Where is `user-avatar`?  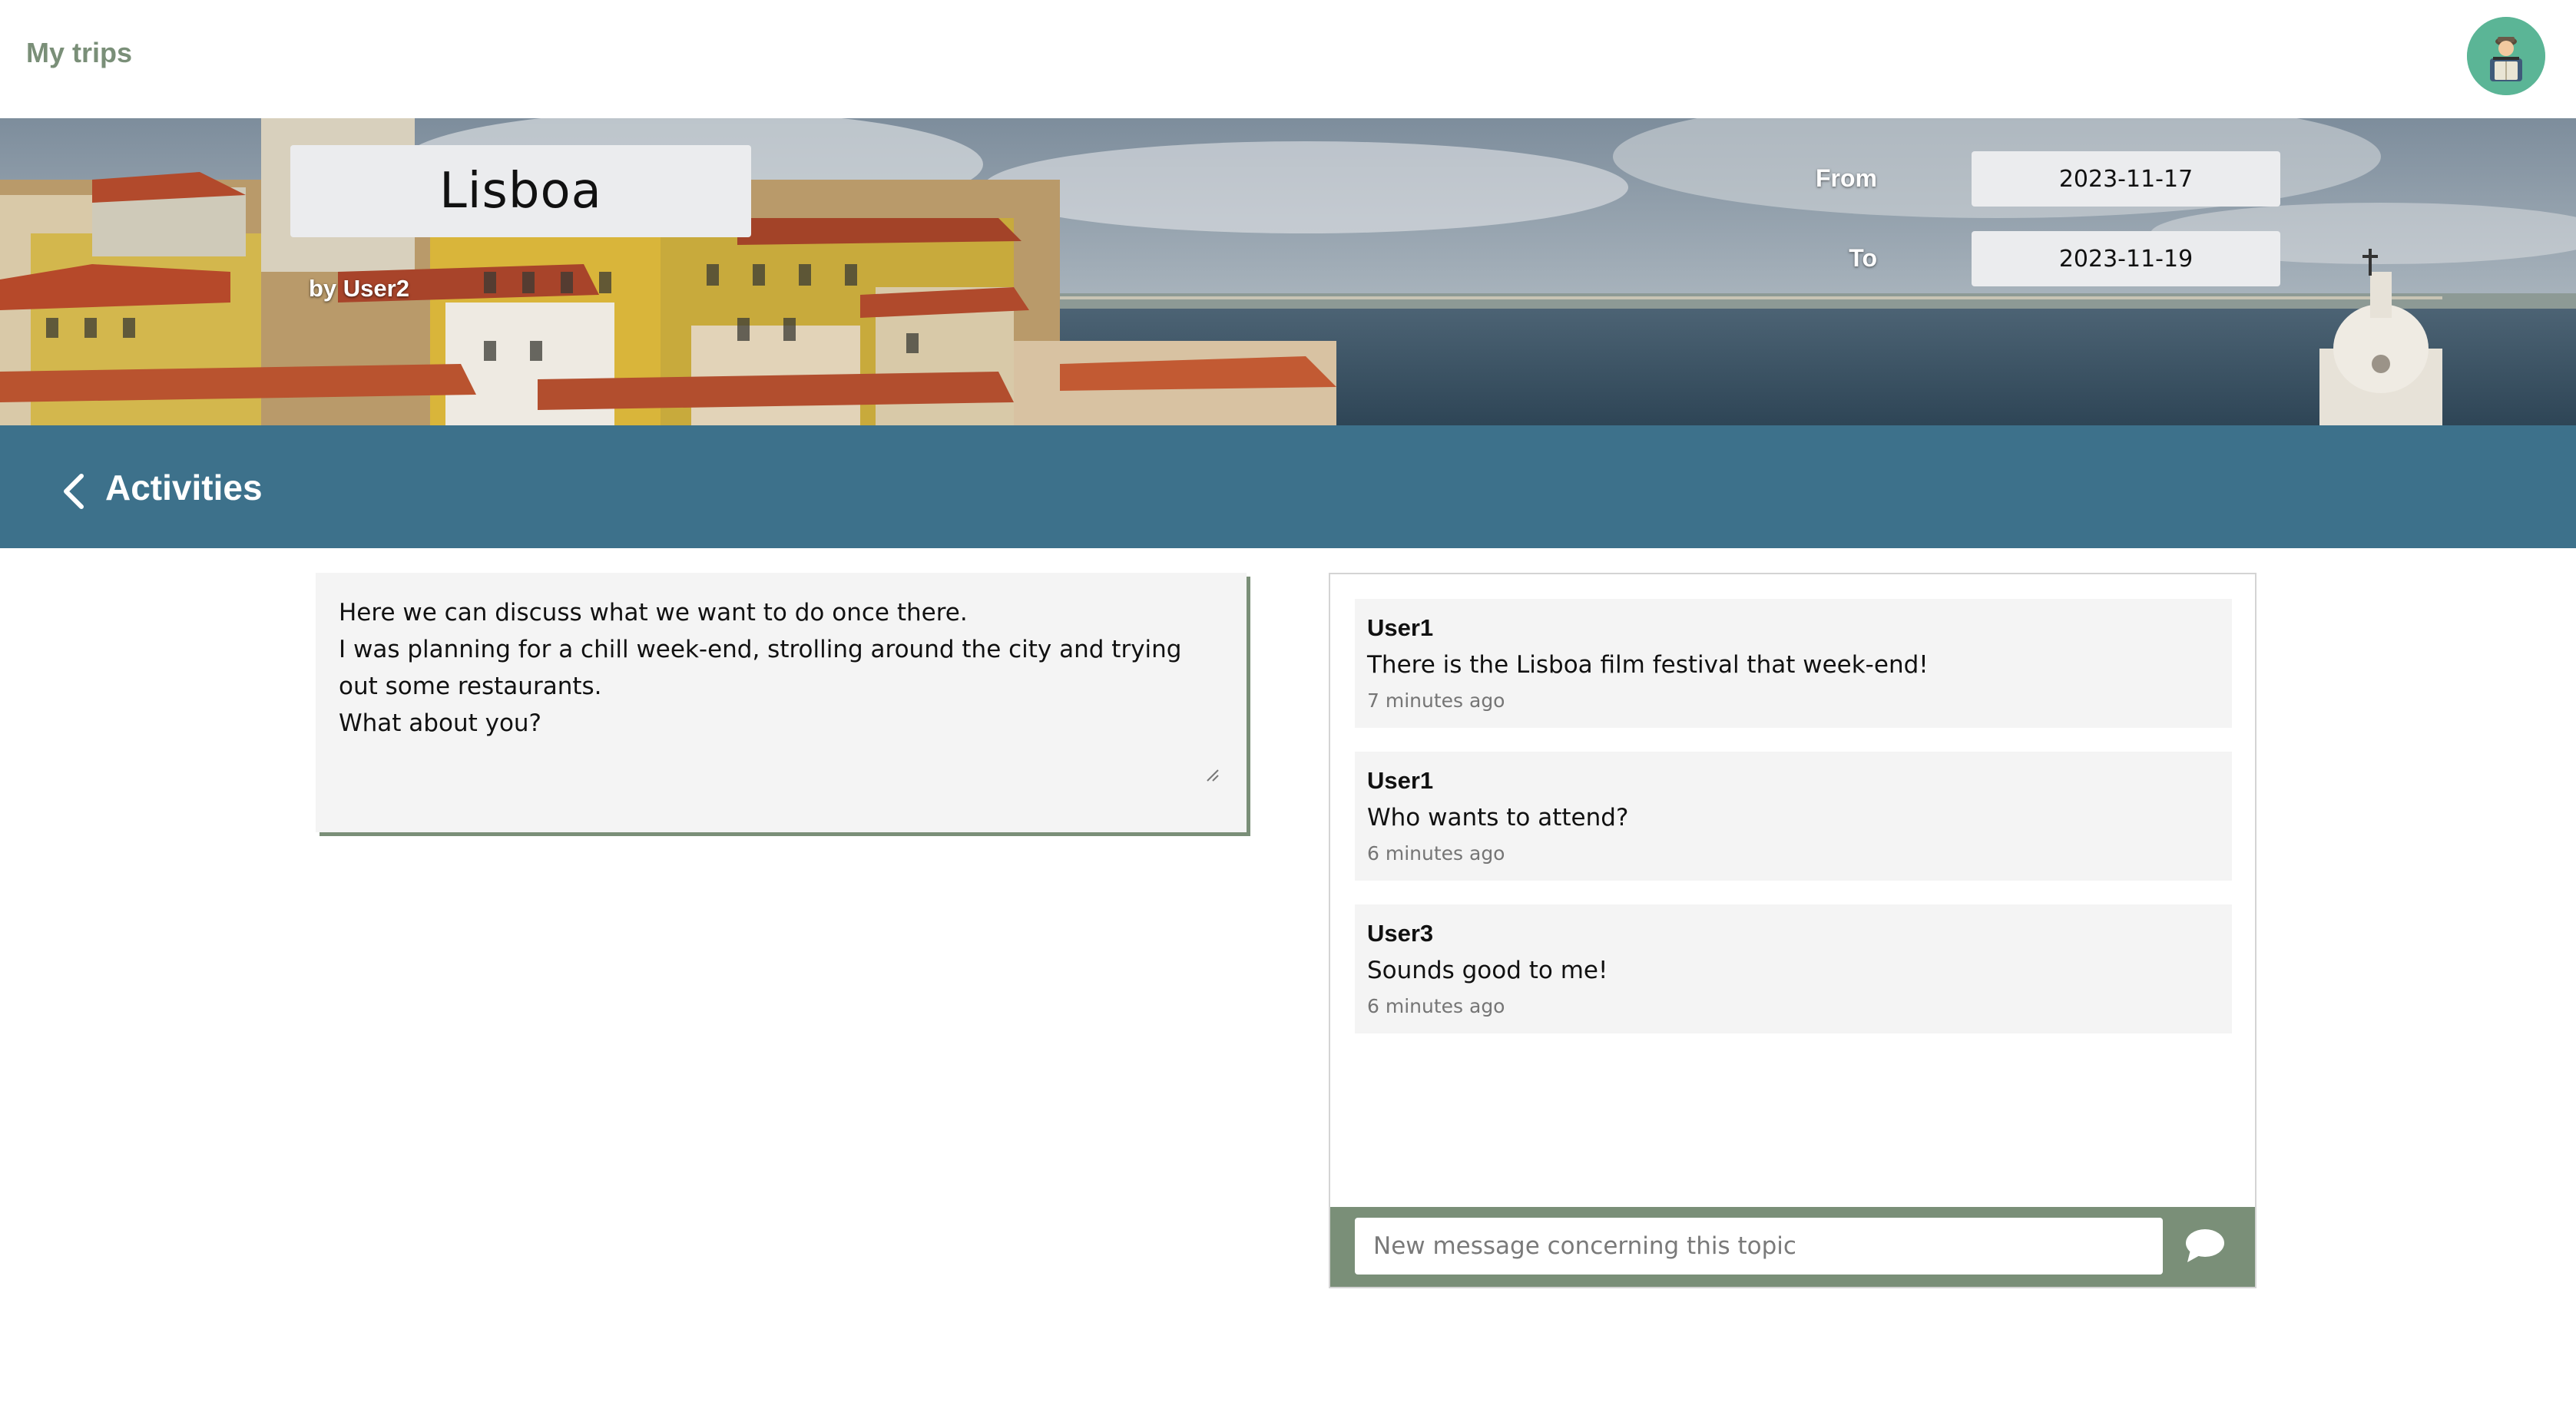 user-avatar is located at coordinates (2506, 56).